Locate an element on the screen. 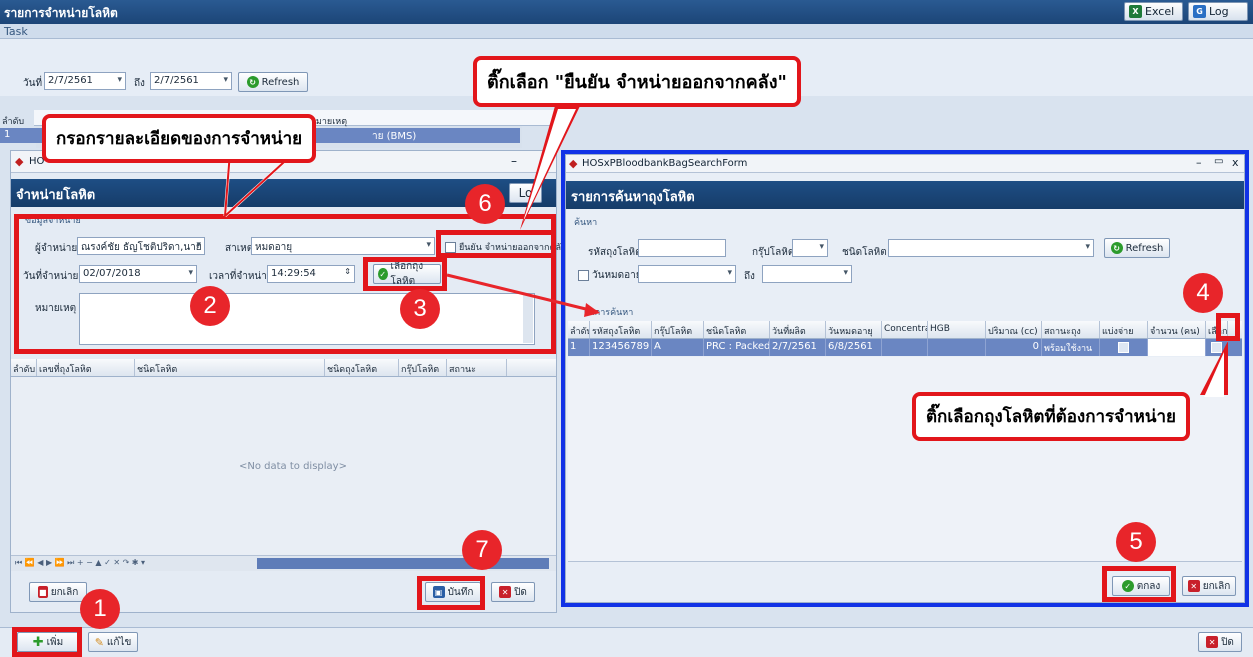 This screenshot has width=1253, height=657. step-1-text: 1 is located at coordinates (100, 608).